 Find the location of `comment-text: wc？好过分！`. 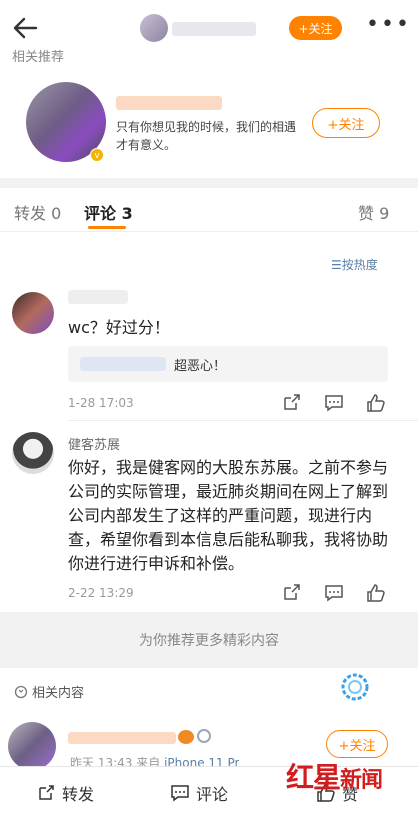

comment-text: wc？好过分！ is located at coordinates (119, 327).